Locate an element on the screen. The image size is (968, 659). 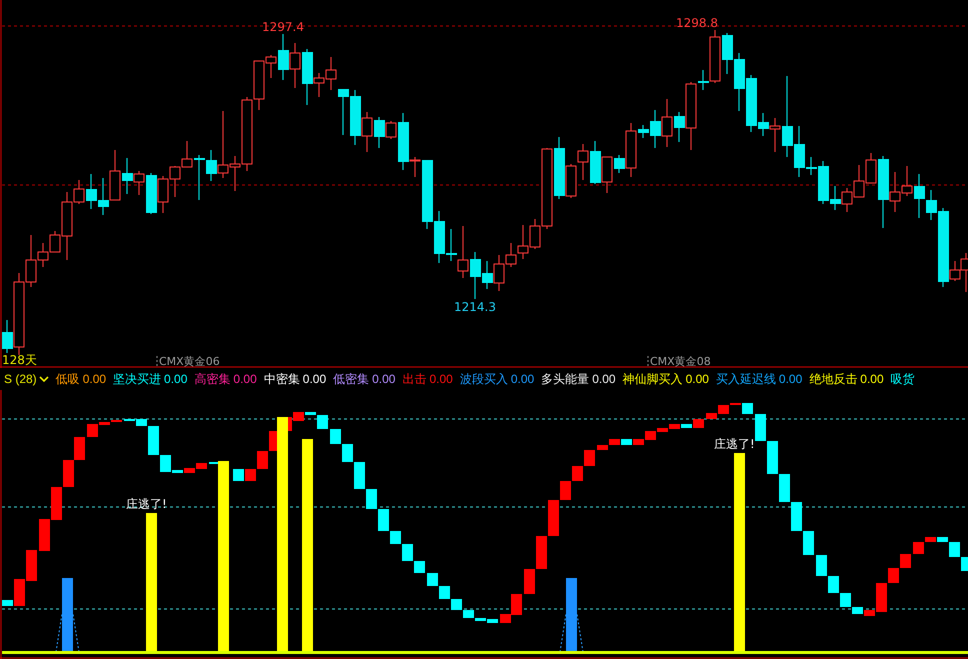
indicator-name: 绝地反击 is located at coordinates (833, 379).